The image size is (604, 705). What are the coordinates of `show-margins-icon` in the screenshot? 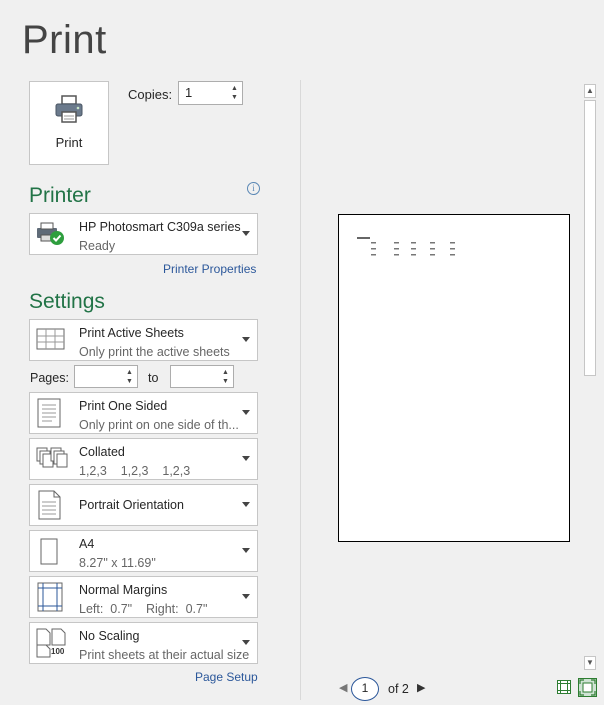 It's located at (564, 687).